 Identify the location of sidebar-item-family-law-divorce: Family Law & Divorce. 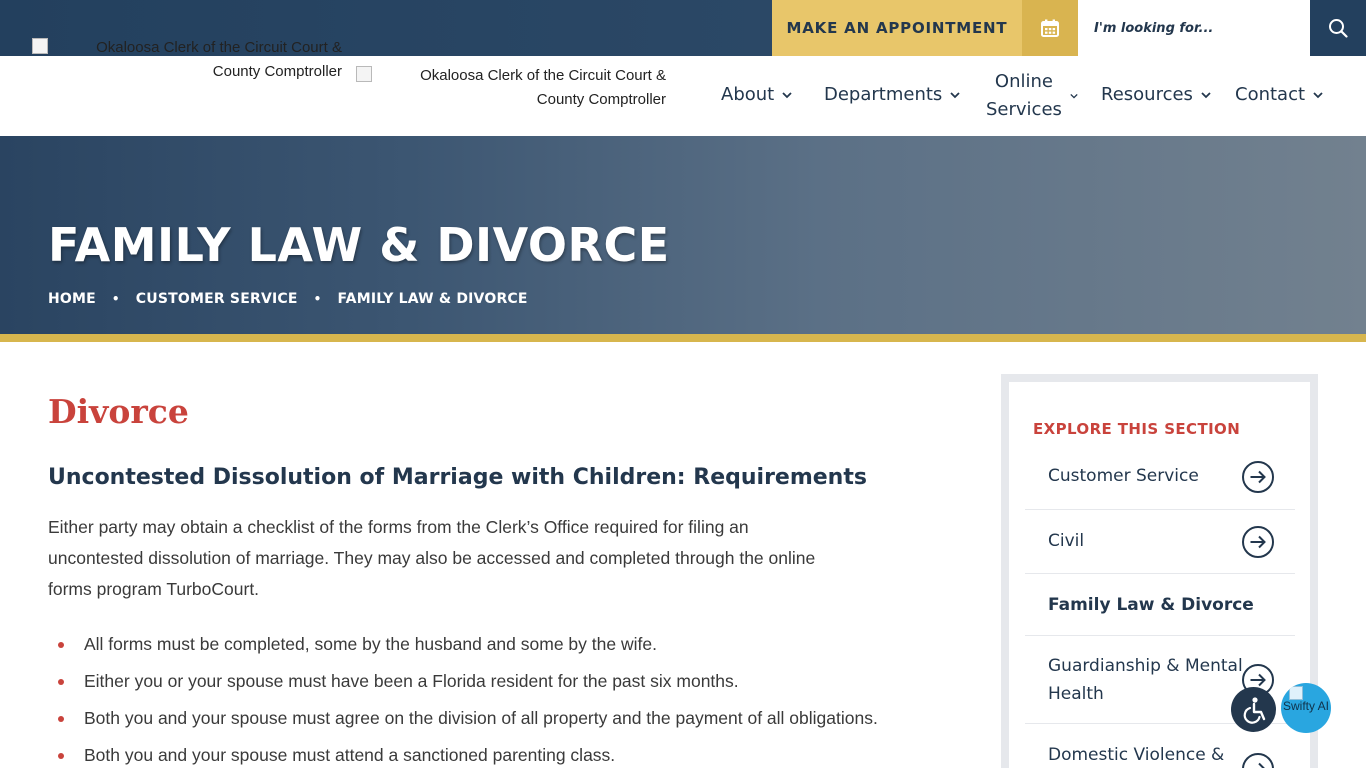
(1160, 605).